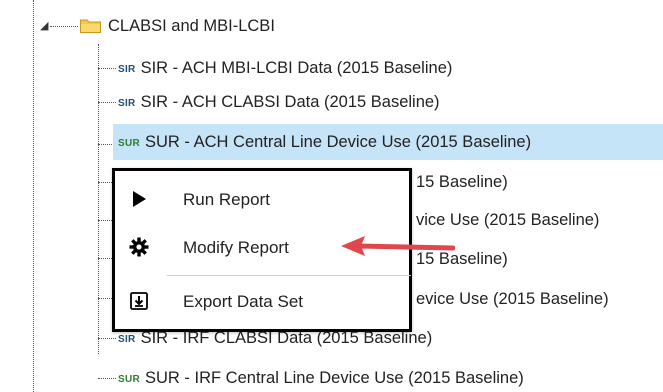  I want to click on folder-icon, so click(90, 26).